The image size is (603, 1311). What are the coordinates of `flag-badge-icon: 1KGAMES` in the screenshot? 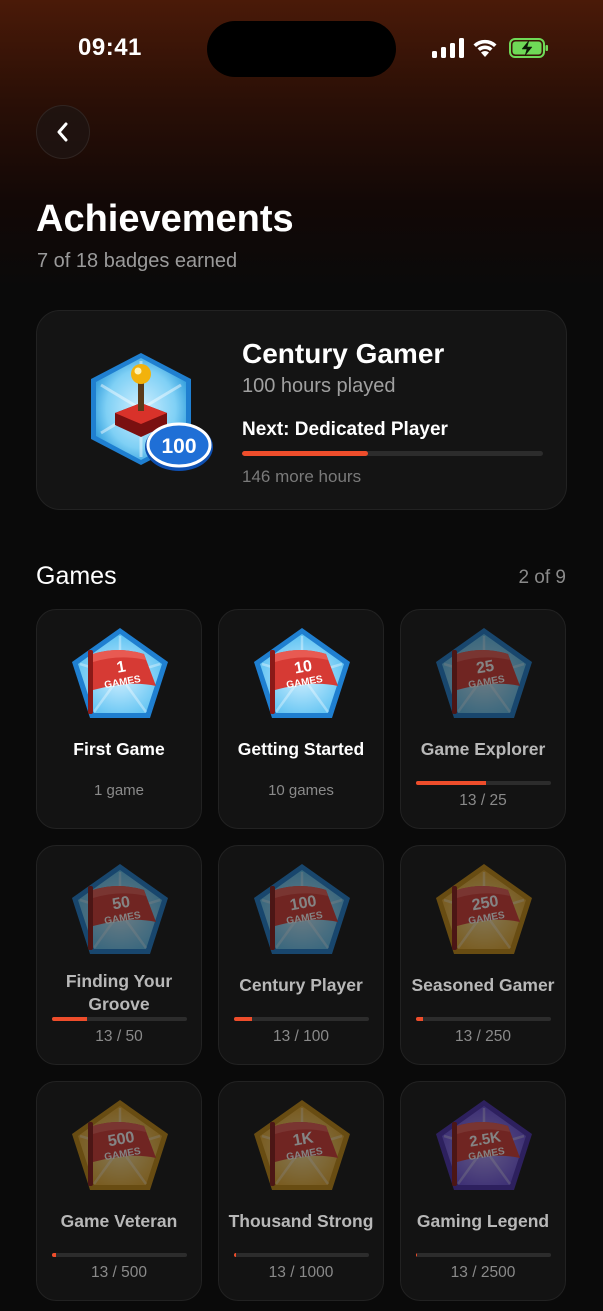 It's located at (302, 1145).